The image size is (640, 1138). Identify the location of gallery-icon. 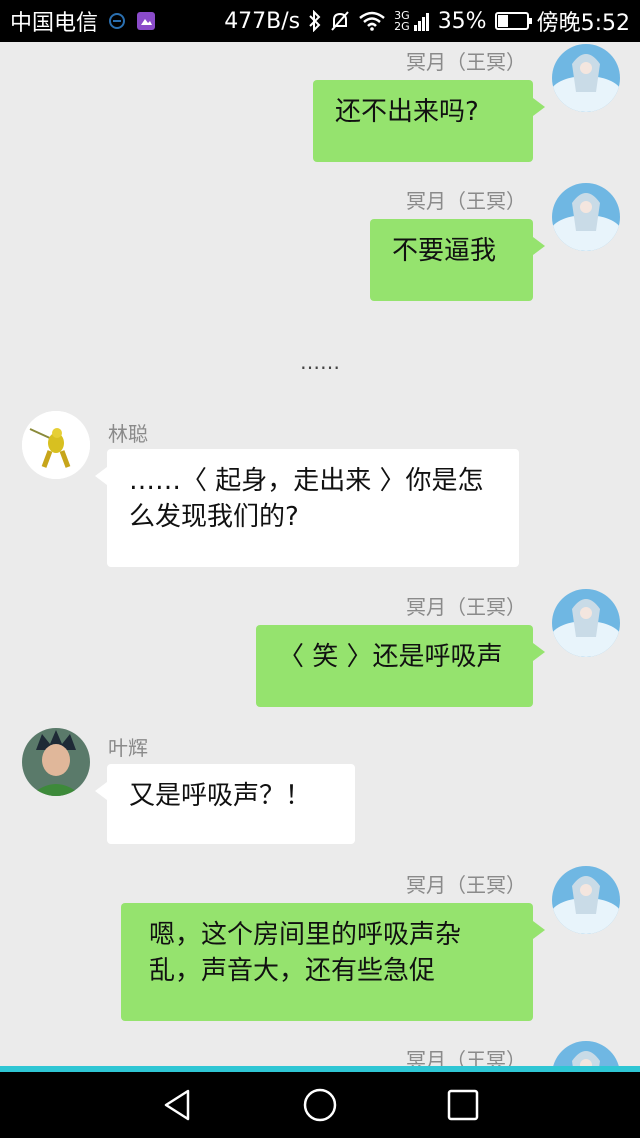
(146, 21).